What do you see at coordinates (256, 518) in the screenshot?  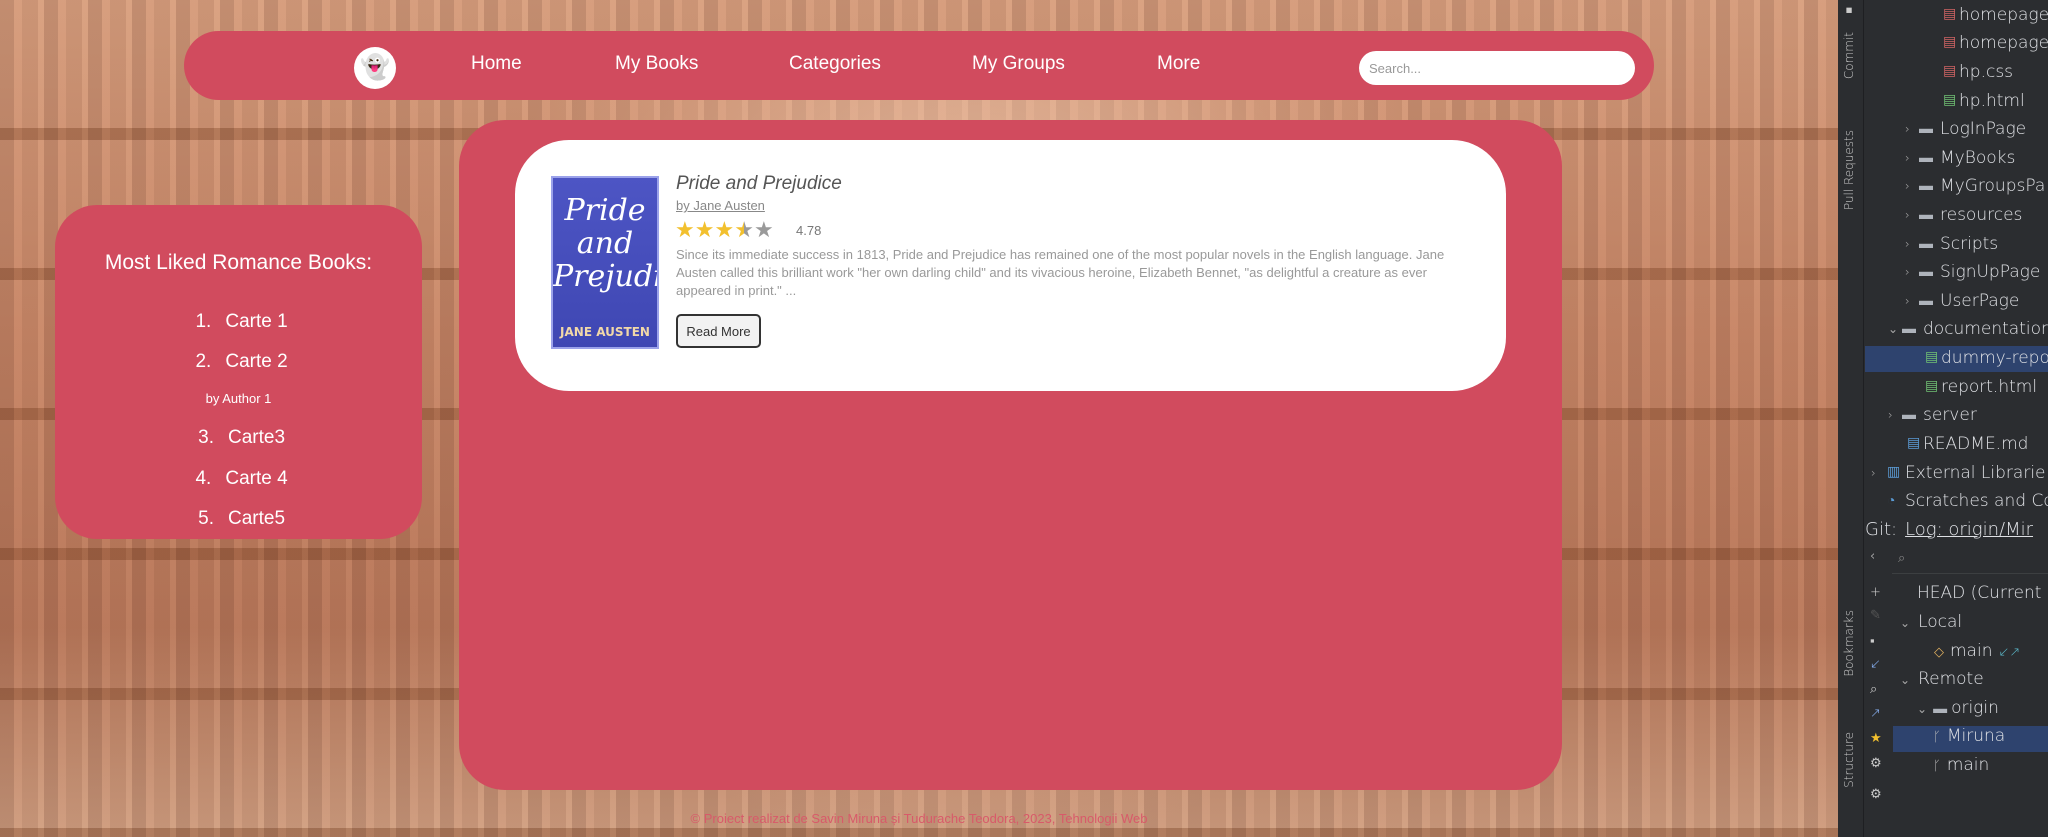 I see `list-label: Carte5` at bounding box center [256, 518].